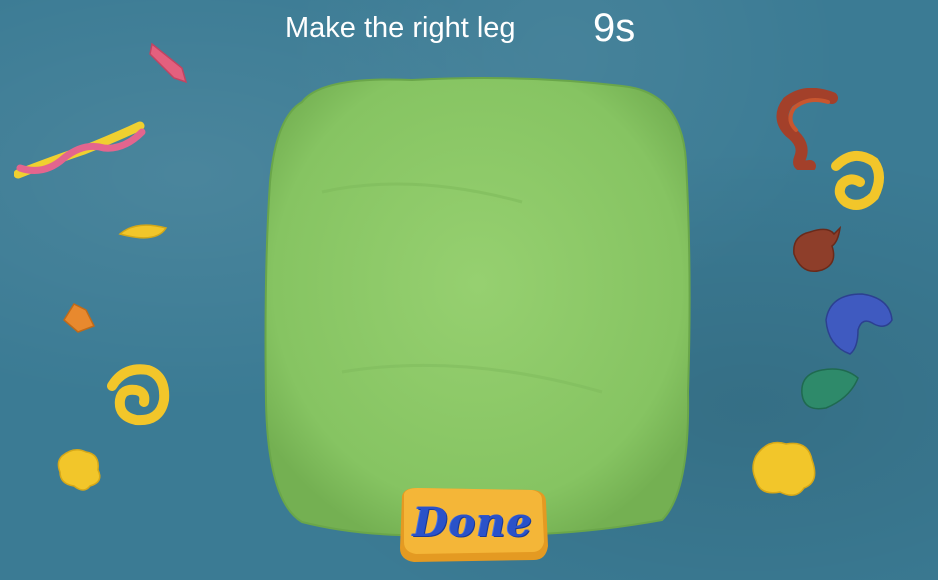 Image resolution: width=938 pixels, height=580 pixels. Describe the element at coordinates (79, 318) in the screenshot. I see `orange-chunk-piece` at that location.